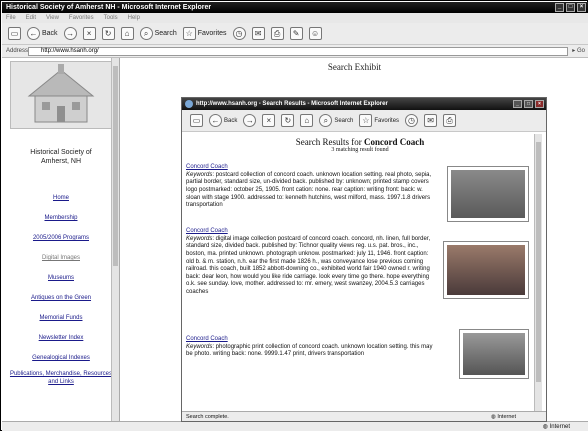  I want to click on menu-tools: Tools, so click(111, 18).